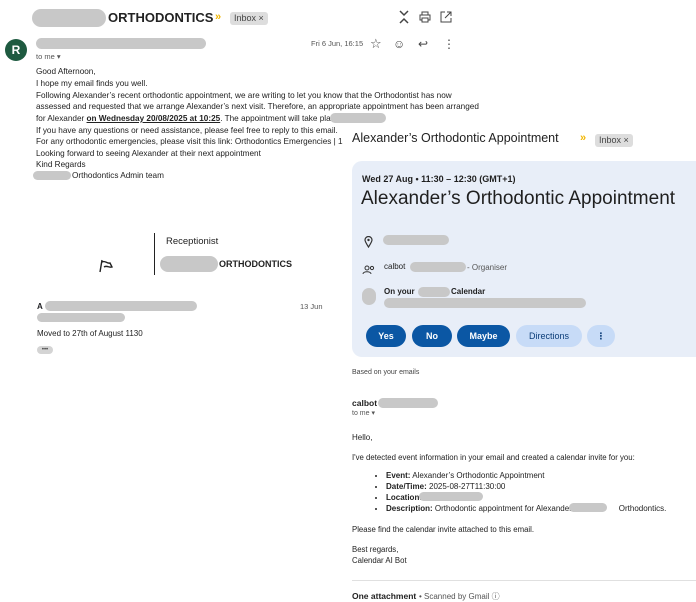  Describe the element at coordinates (118, 175) in the screenshot. I see `body-line-10: Orthodontics Admin team` at that location.